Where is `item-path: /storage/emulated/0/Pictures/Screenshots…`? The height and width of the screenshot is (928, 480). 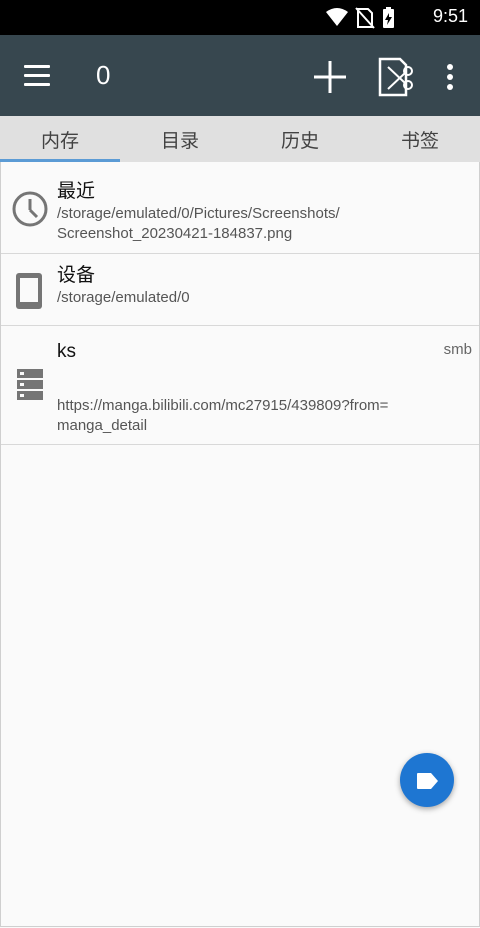 item-path: /storage/emulated/0/Pictures/Screenshots… is located at coordinates (198, 223).